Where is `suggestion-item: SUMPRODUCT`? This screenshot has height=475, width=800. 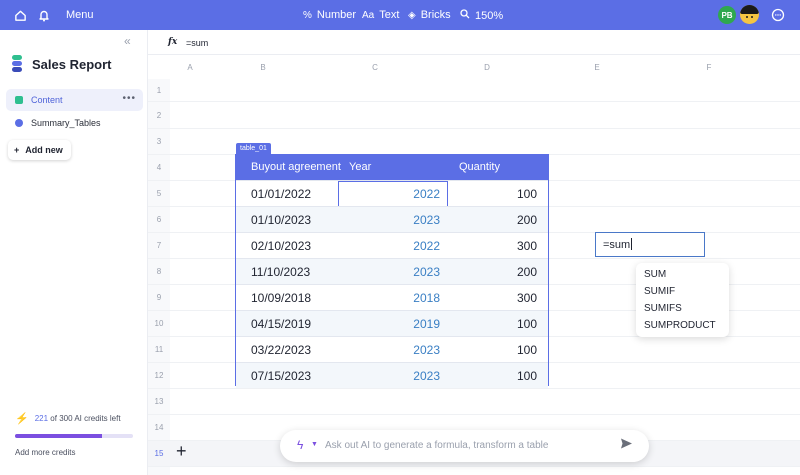
suggestion-item: SUMPRODUCT is located at coordinates (682, 326).